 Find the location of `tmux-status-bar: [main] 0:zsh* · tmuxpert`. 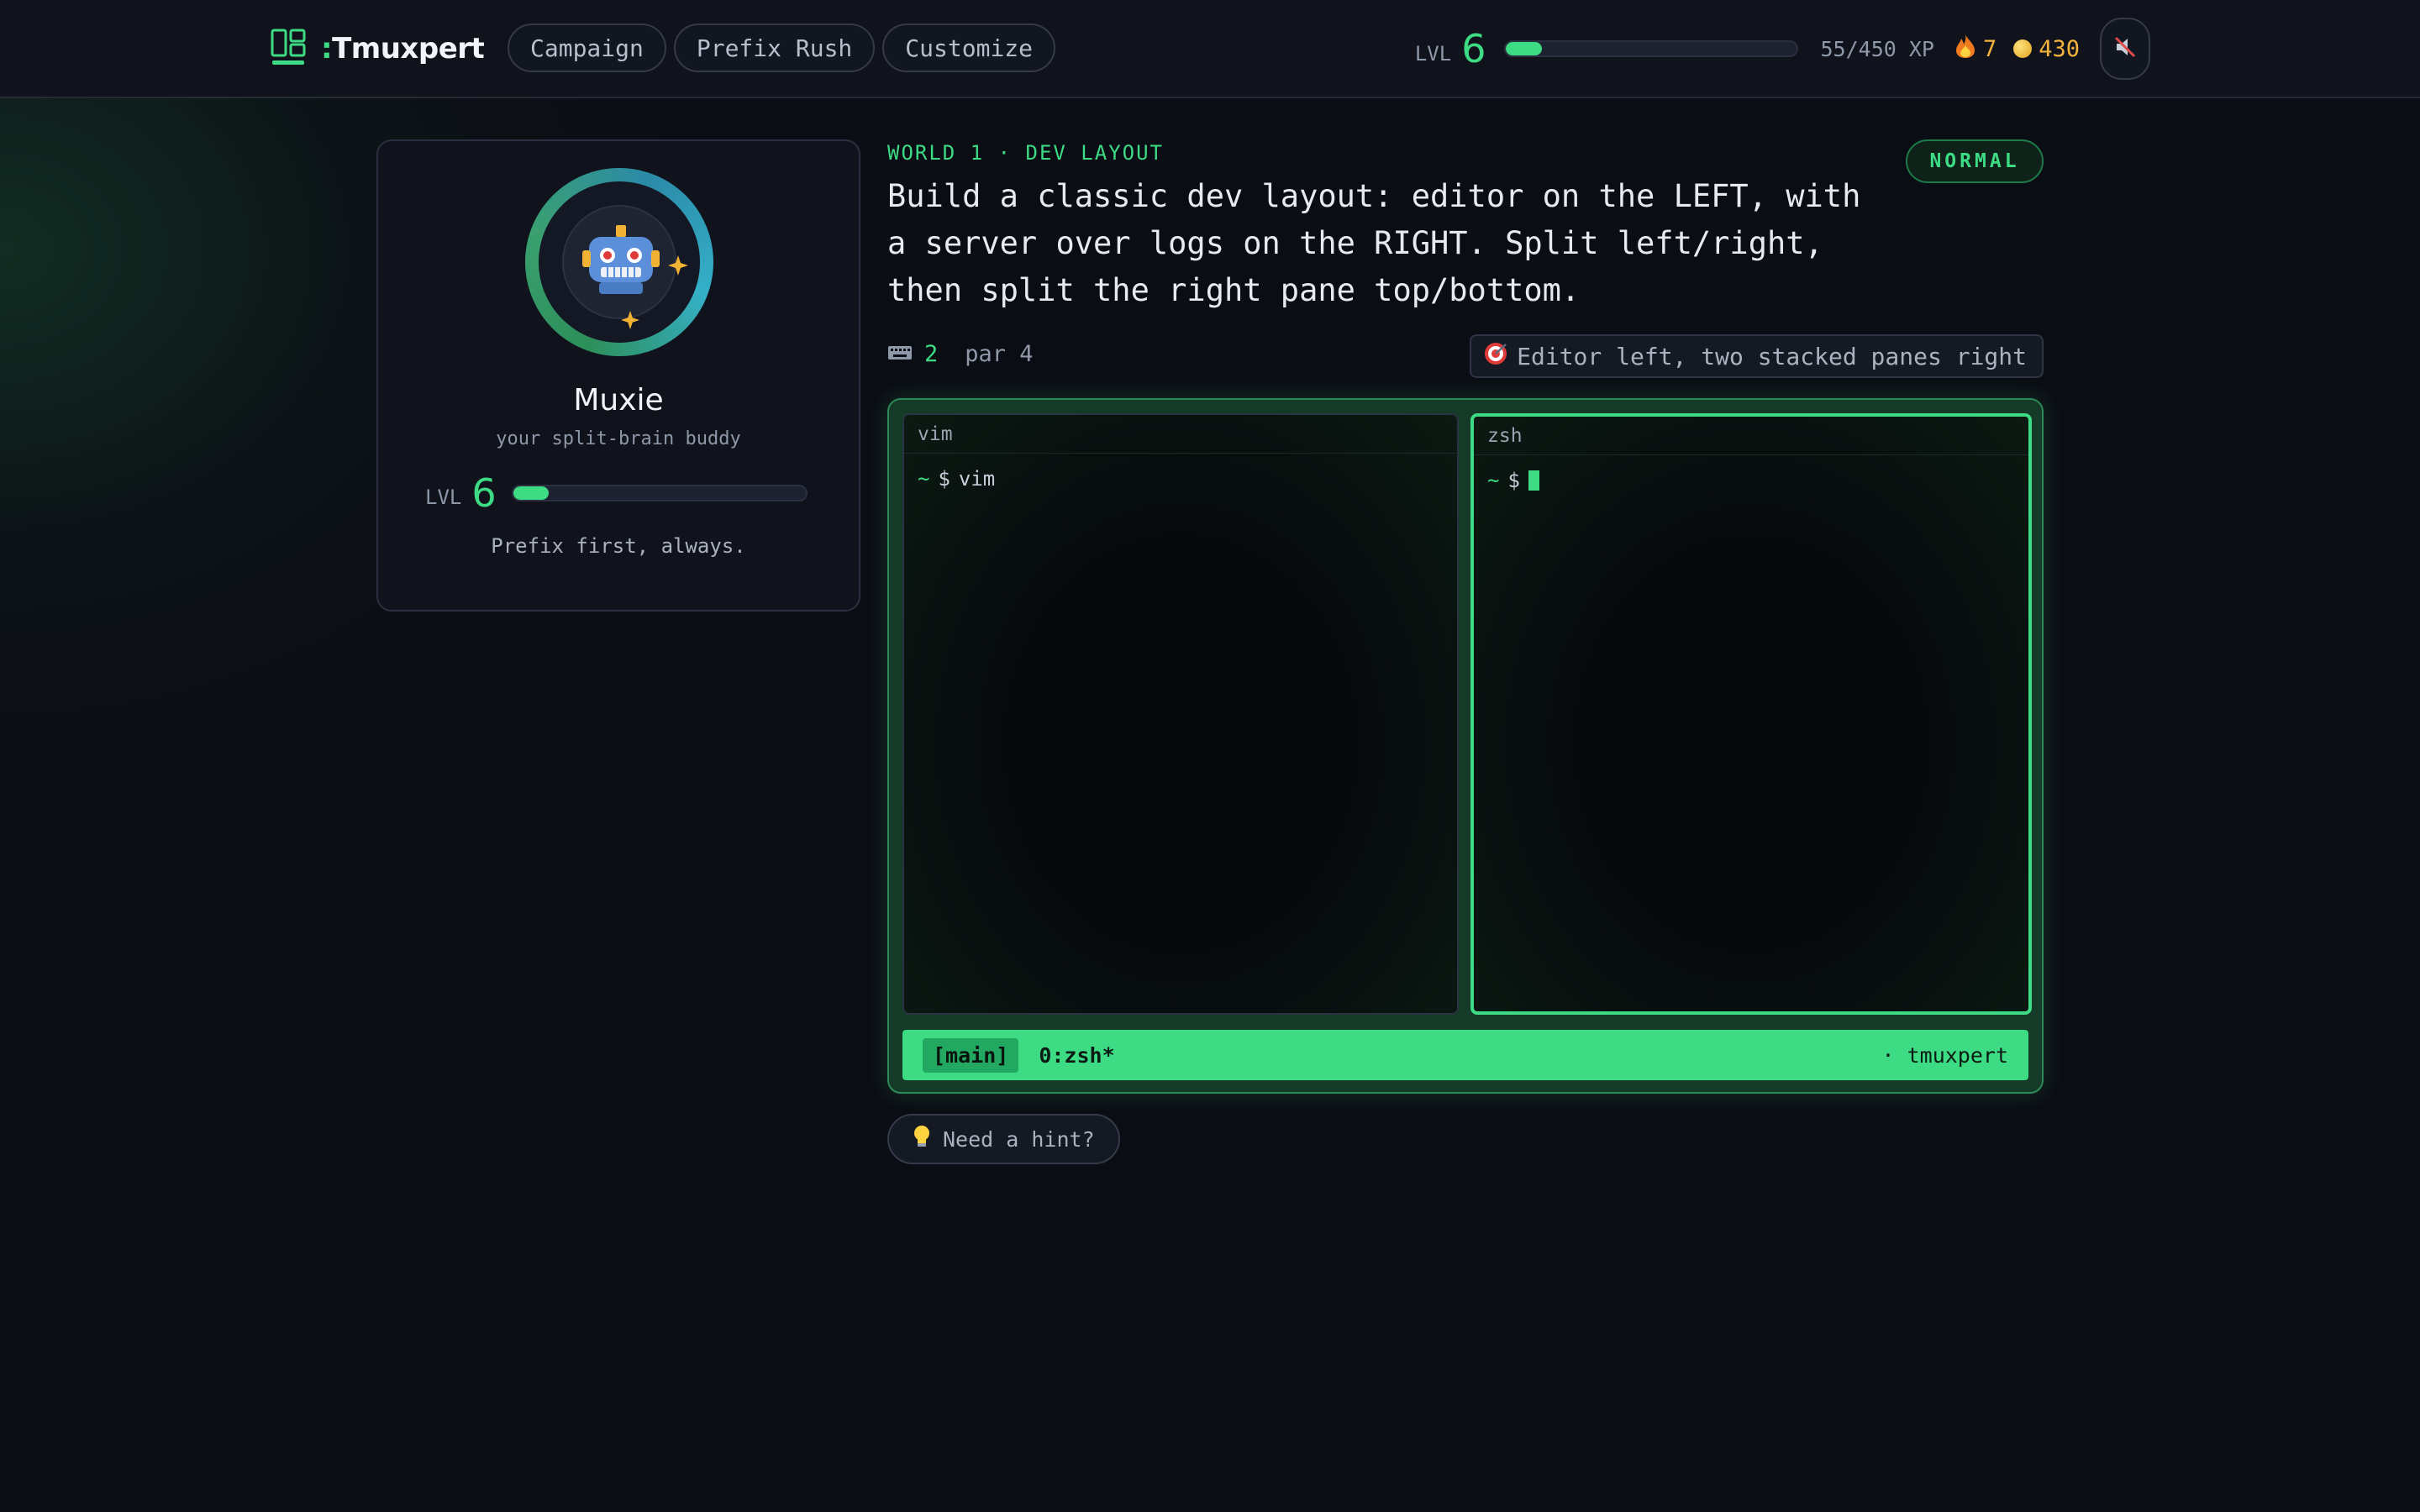

tmux-status-bar: [main] 0:zsh* · tmuxpert is located at coordinates (1465, 1055).